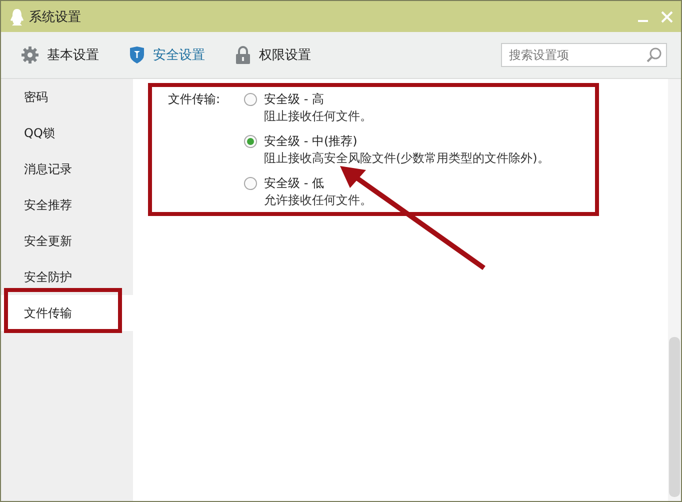 This screenshot has height=502, width=682. Describe the element at coordinates (674, 417) in the screenshot. I see `scrollbar-thumb` at that location.